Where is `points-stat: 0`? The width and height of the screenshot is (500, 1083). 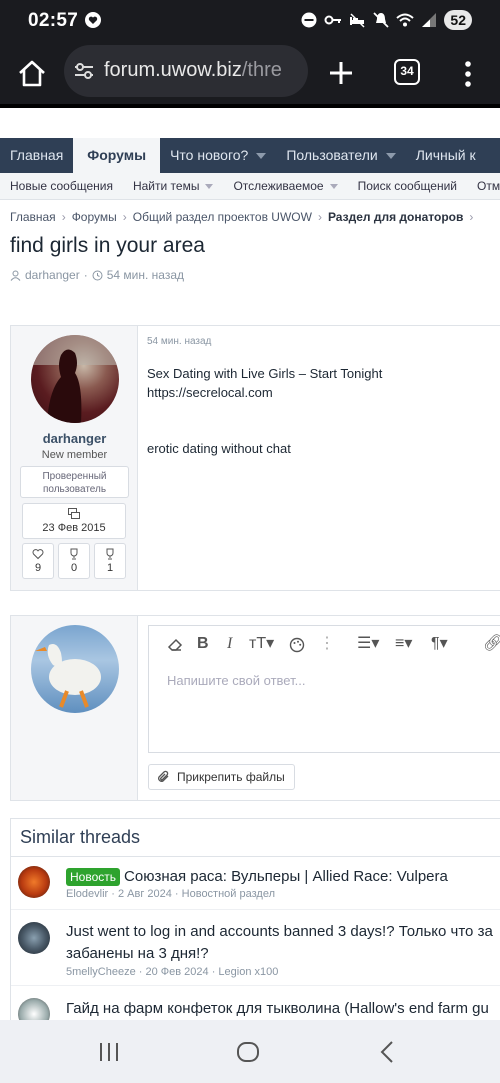
points-stat: 0 is located at coordinates (74, 561).